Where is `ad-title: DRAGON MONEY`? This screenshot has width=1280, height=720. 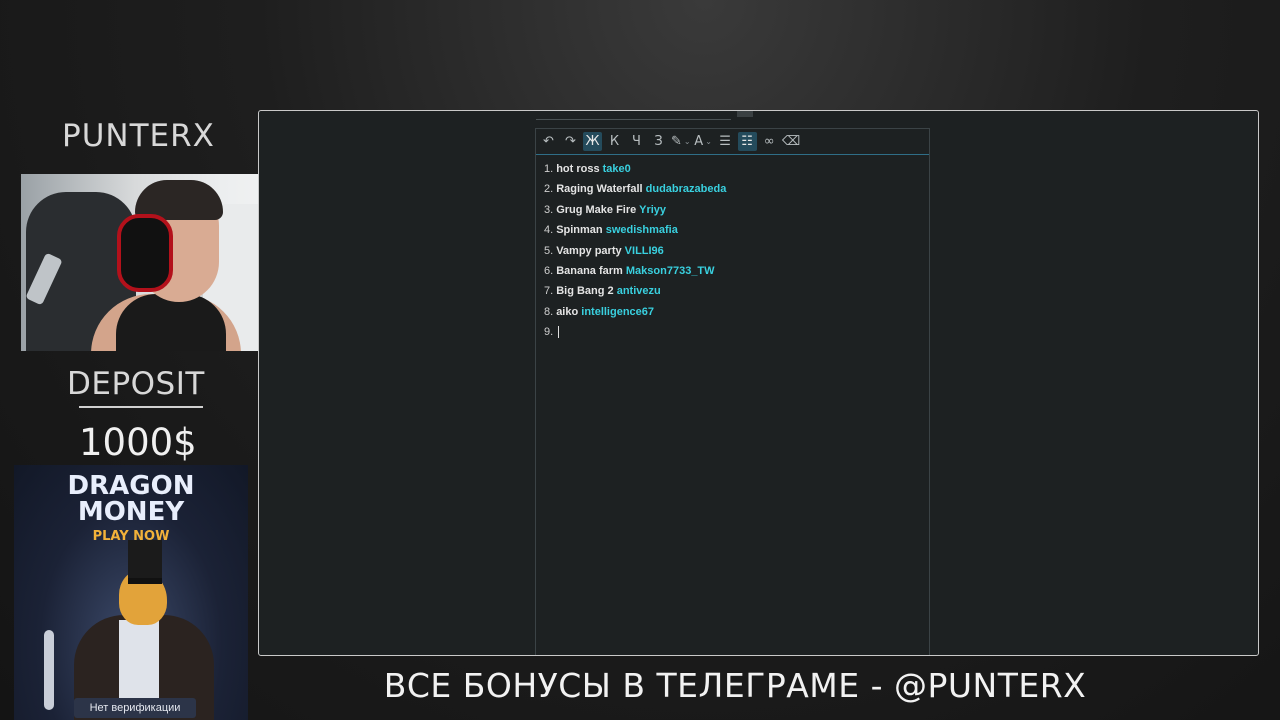
ad-title: DRAGON MONEY is located at coordinates (131, 499).